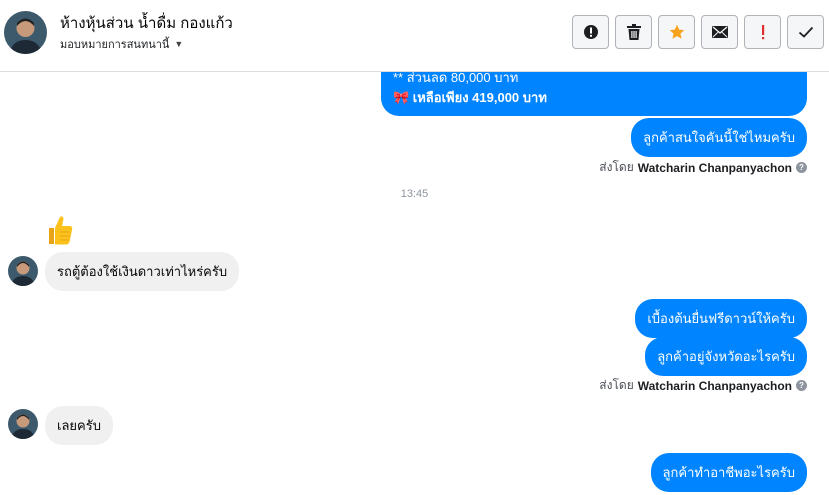 The height and width of the screenshot is (495, 829). I want to click on message-bubble-incoming: เลยครับ, so click(79, 425).